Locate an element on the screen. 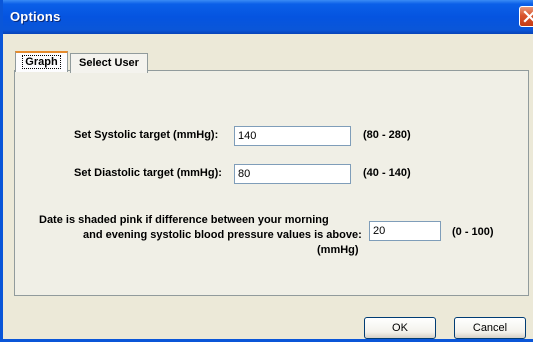  systolic-range: (80 - 280) is located at coordinates (387, 135).